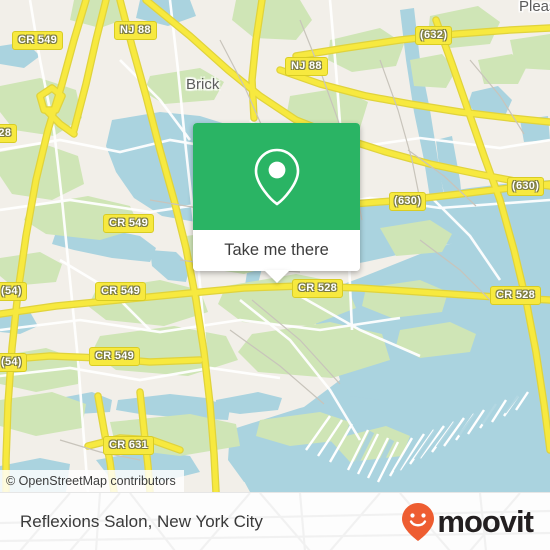 The image size is (550, 550). What do you see at coordinates (141, 521) in the screenshot?
I see `page-title: Reflexions Salon, New York City` at bounding box center [141, 521].